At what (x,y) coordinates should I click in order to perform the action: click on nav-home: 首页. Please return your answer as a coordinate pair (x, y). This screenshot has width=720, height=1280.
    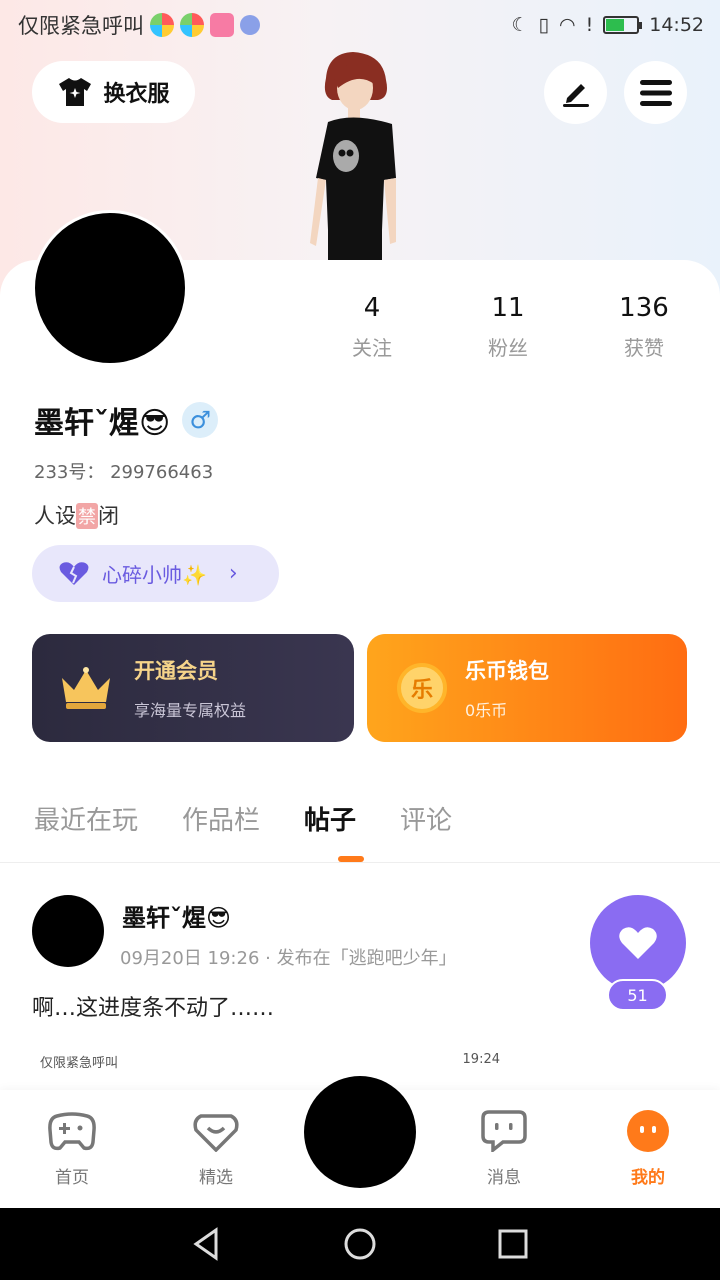
    Looking at the image, I should click on (72, 1149).